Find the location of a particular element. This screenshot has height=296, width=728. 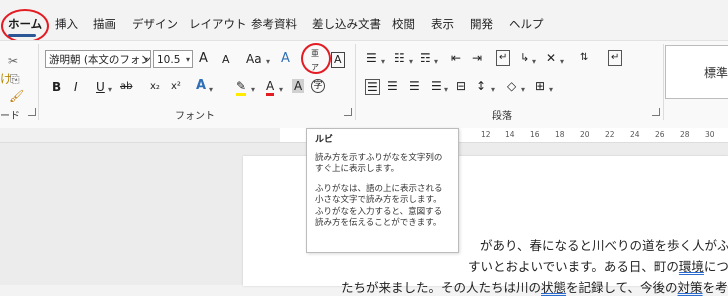

ruler-tick: 28 is located at coordinates (685, 134).